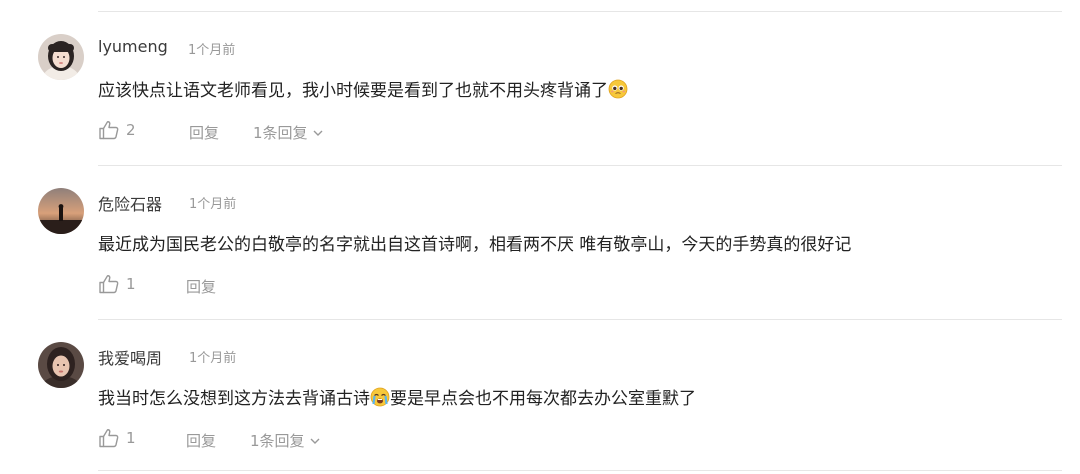 The width and height of the screenshot is (1080, 474). Describe the element at coordinates (131, 130) in the screenshot. I see `like-count: 2` at that location.